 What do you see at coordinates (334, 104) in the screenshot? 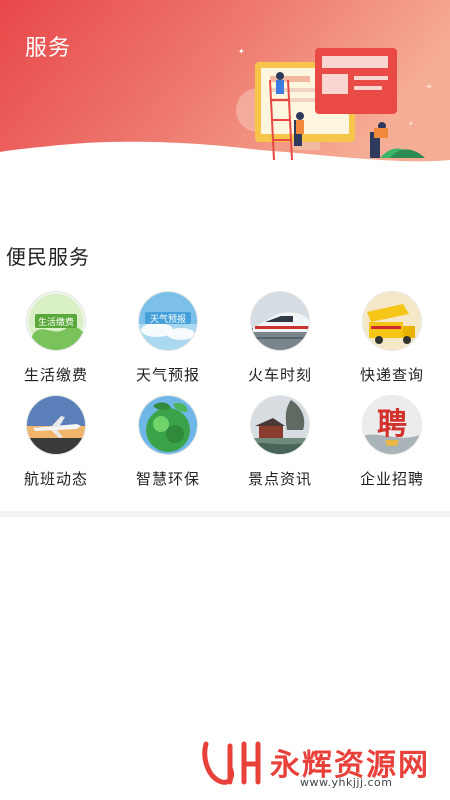
I see `header-illustration: ✦ ✦ ✦` at bounding box center [334, 104].